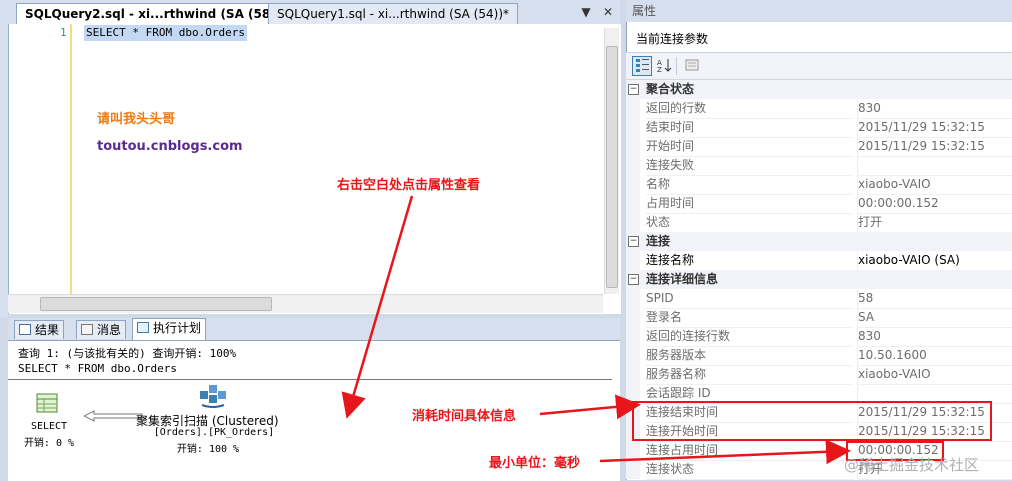 The image size is (1012, 481). I want to click on annotation-right-click: 右击空白处点击属性查看, so click(409, 185).